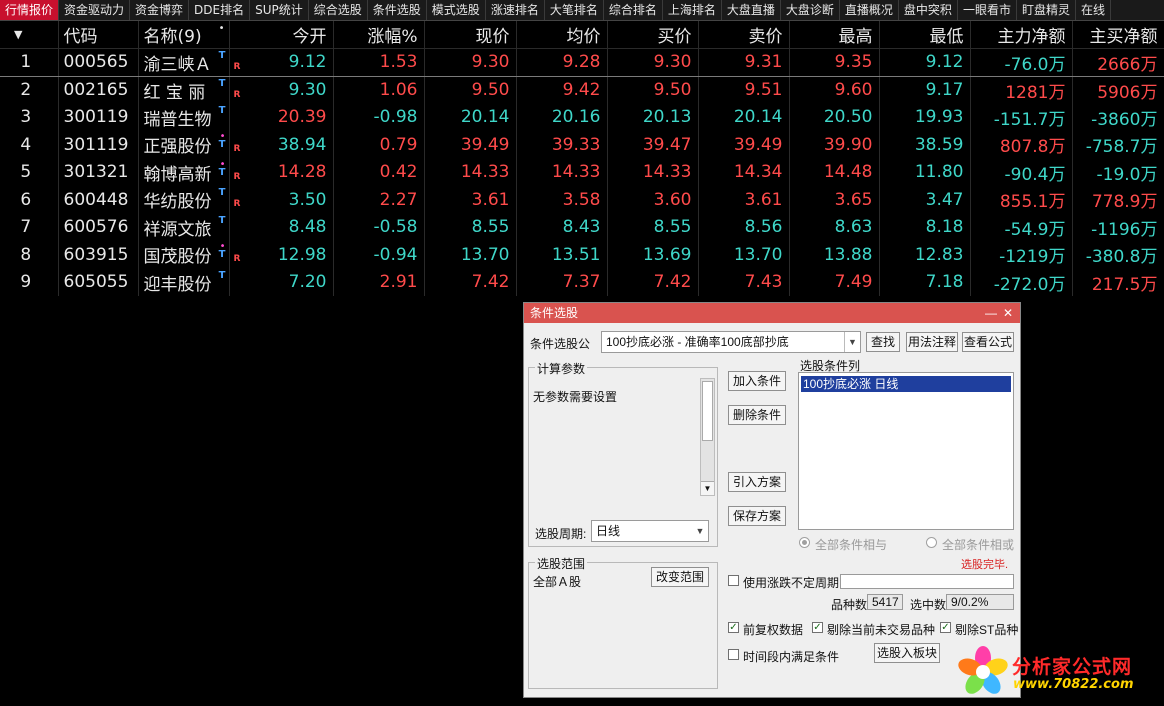  What do you see at coordinates (804, 542) in the screenshot?
I see `radio-and` at bounding box center [804, 542].